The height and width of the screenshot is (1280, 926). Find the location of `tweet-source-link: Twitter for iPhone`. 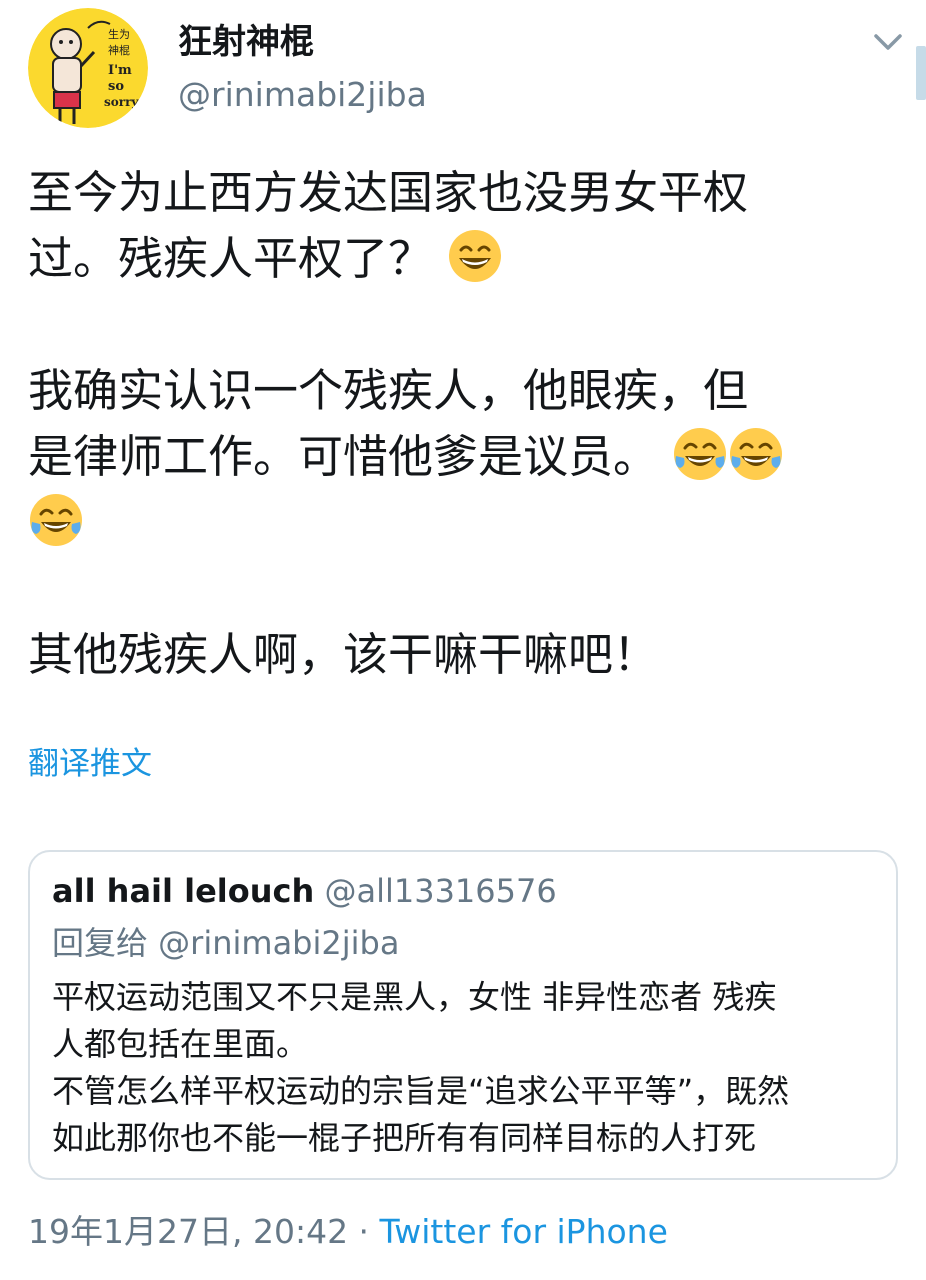

tweet-source-link: Twitter for iPhone is located at coordinates (524, 1231).